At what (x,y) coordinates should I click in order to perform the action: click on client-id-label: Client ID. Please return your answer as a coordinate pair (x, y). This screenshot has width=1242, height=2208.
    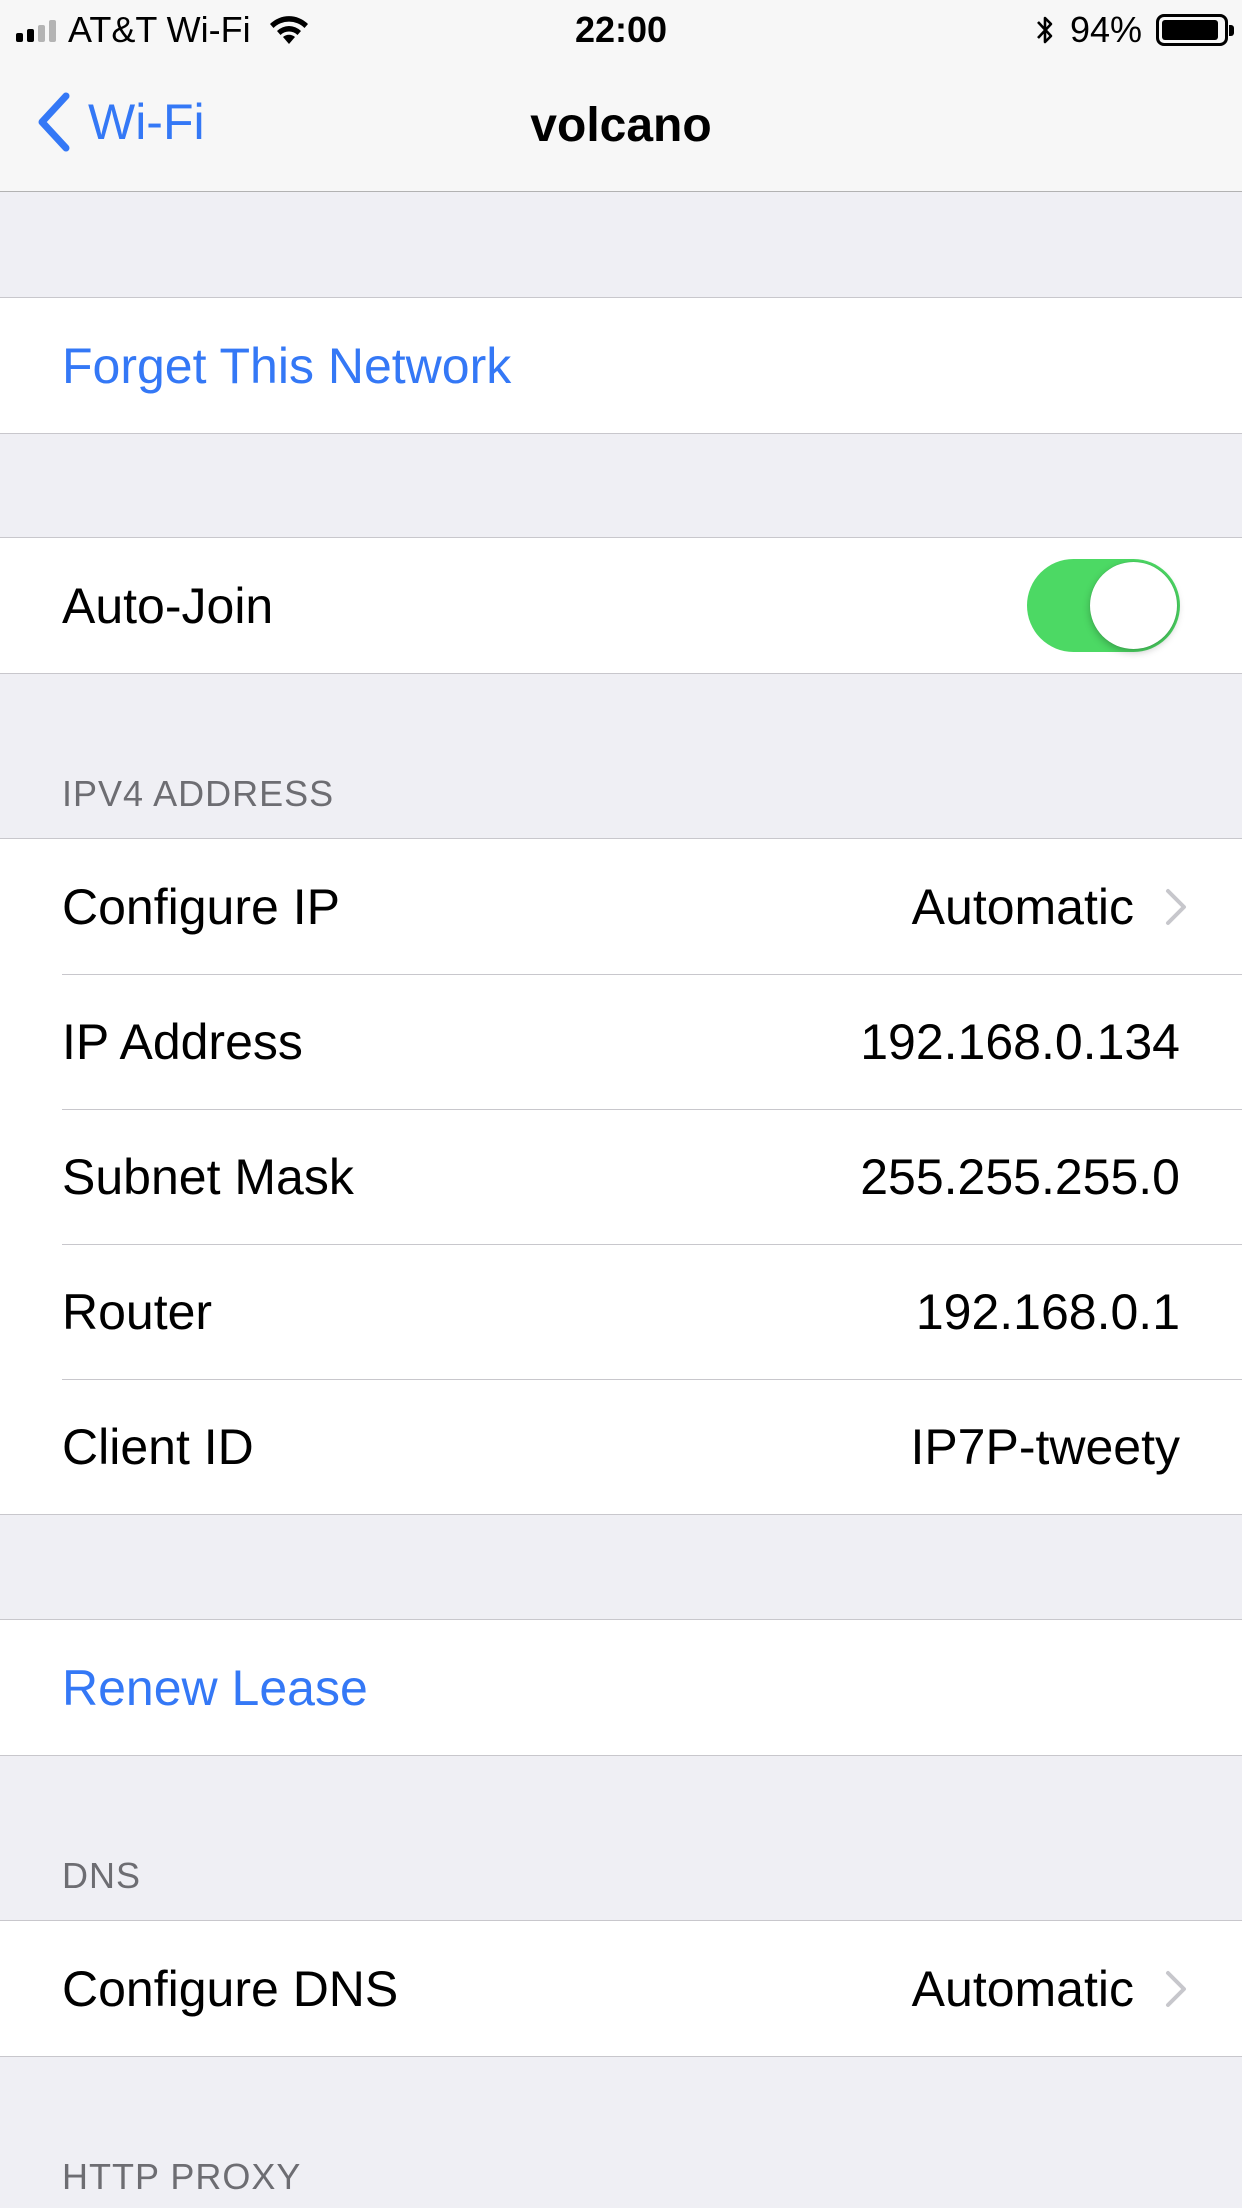
    Looking at the image, I should click on (158, 1446).